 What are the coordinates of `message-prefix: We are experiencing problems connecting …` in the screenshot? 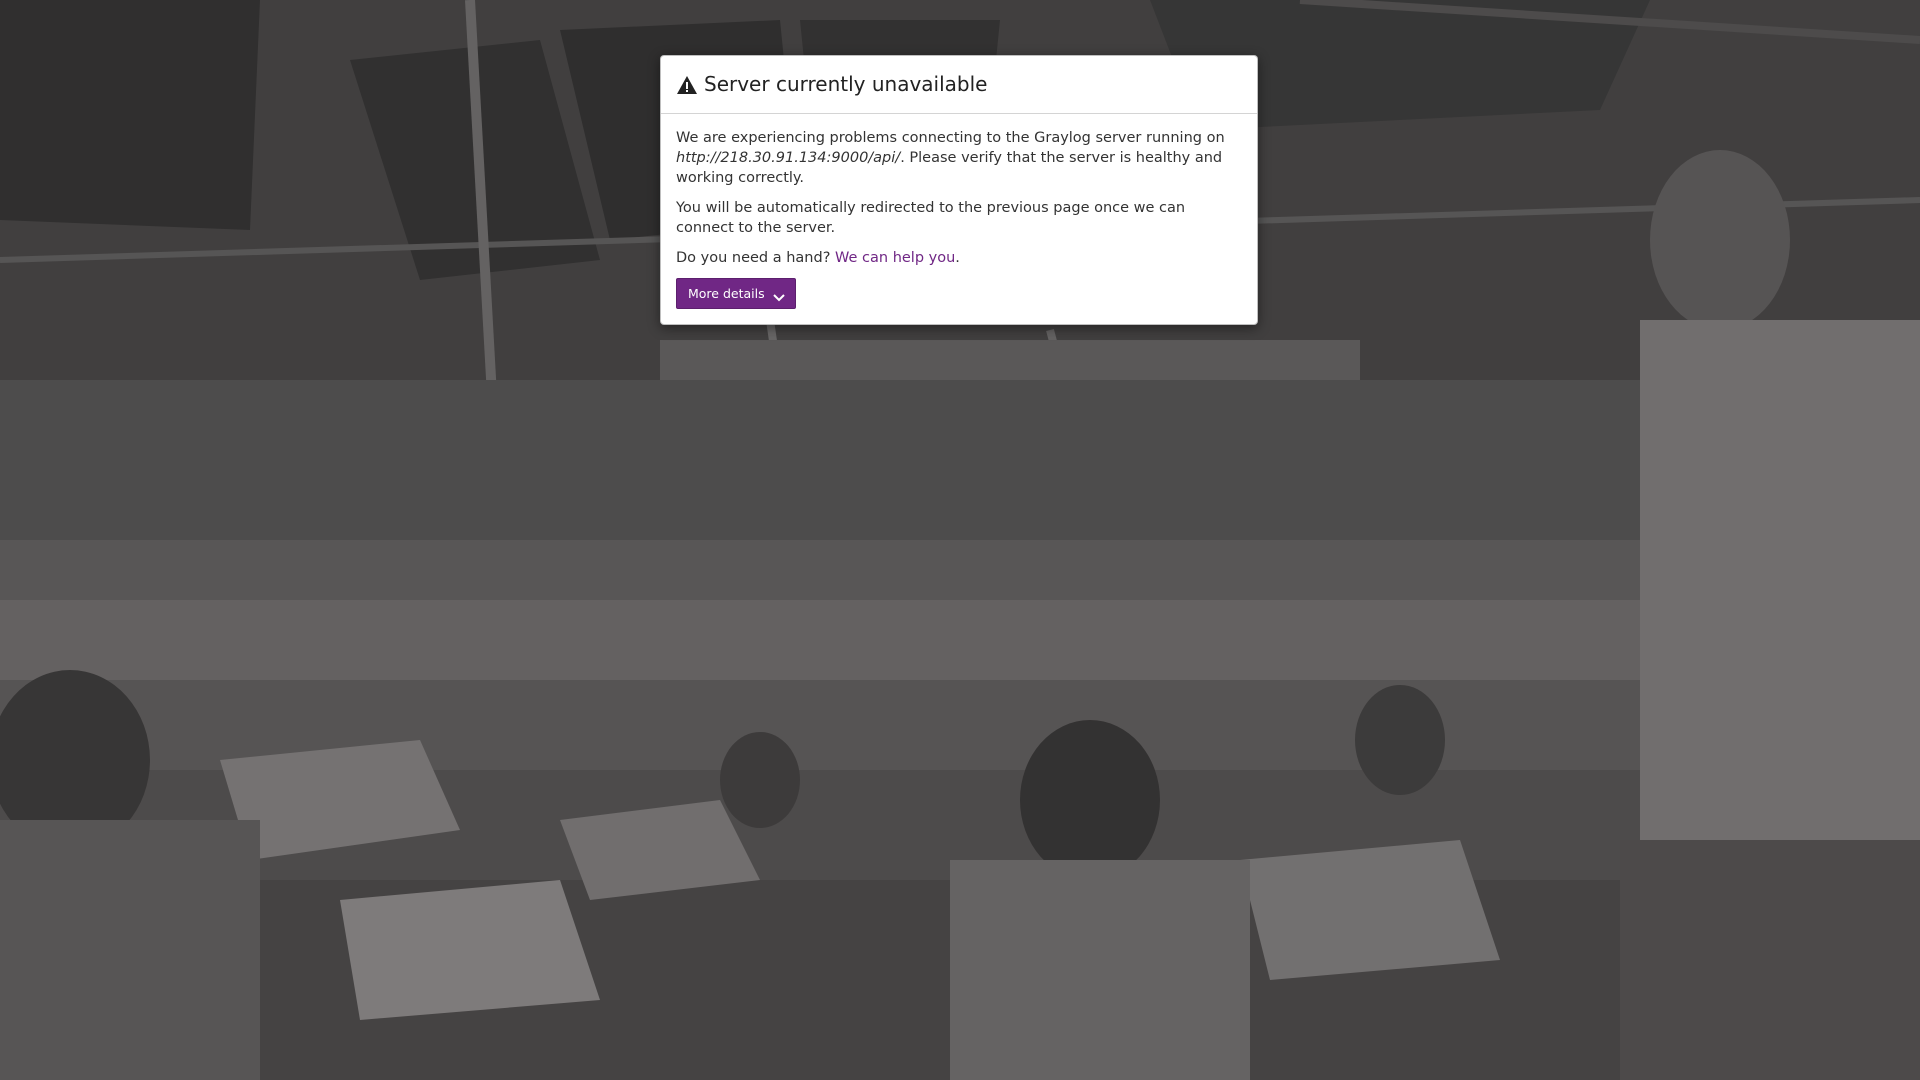 It's located at (950, 138).